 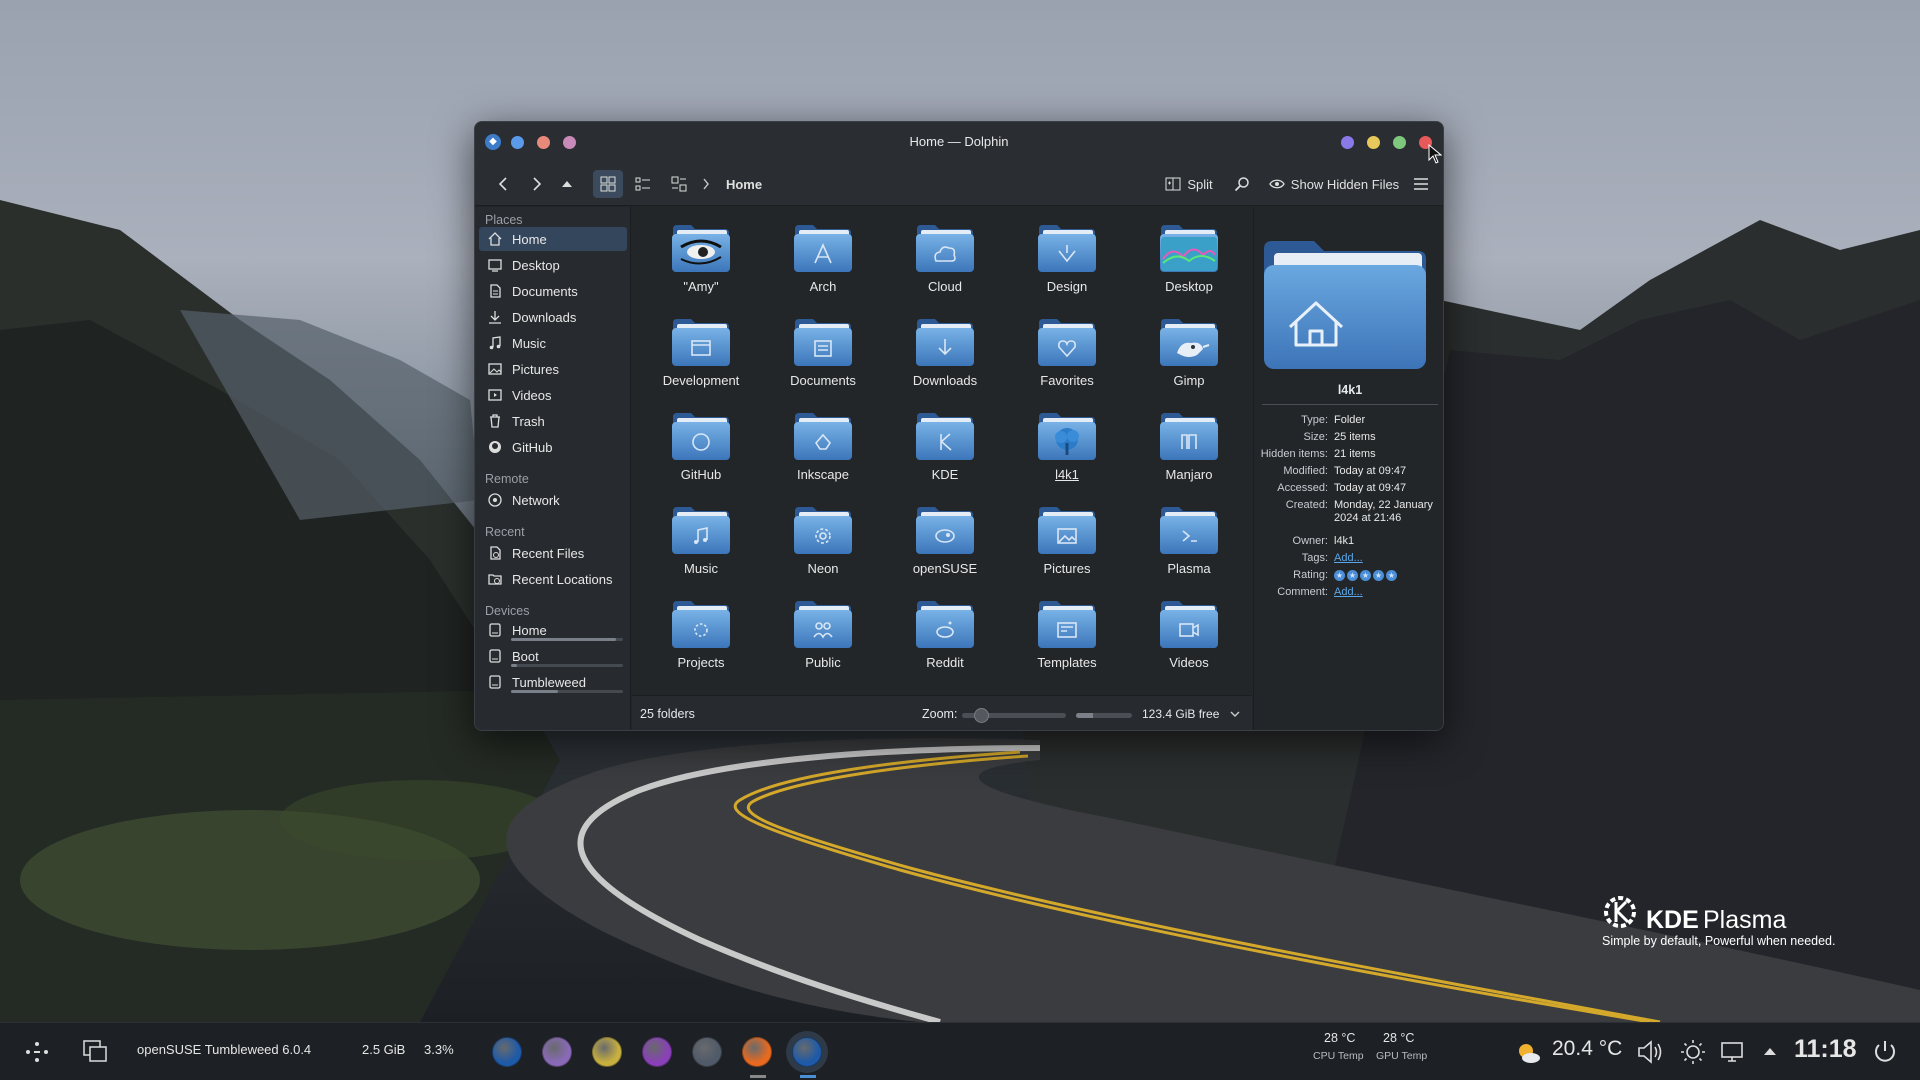 I want to click on sidebar-item-trash: Trash, so click(x=553, y=421).